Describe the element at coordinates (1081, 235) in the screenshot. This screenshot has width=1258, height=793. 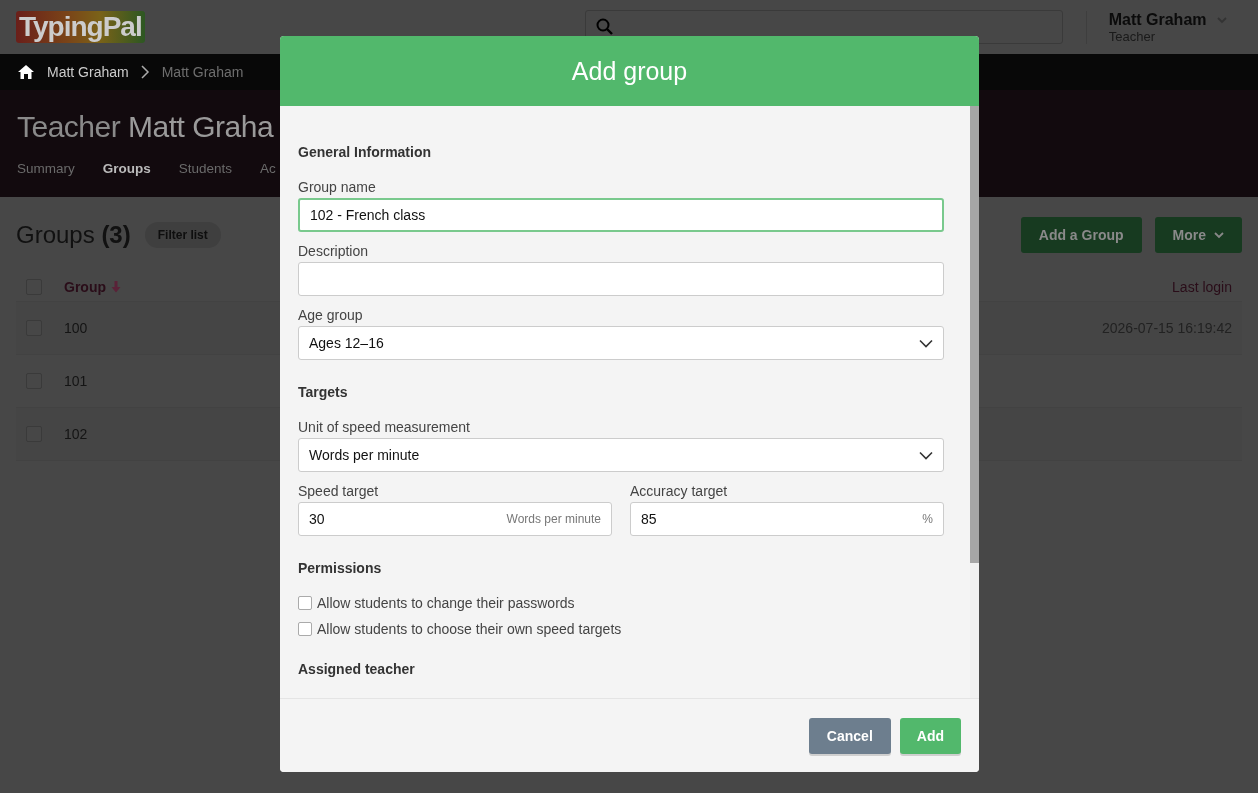
I see `toolbar-button: Add a Group` at that location.